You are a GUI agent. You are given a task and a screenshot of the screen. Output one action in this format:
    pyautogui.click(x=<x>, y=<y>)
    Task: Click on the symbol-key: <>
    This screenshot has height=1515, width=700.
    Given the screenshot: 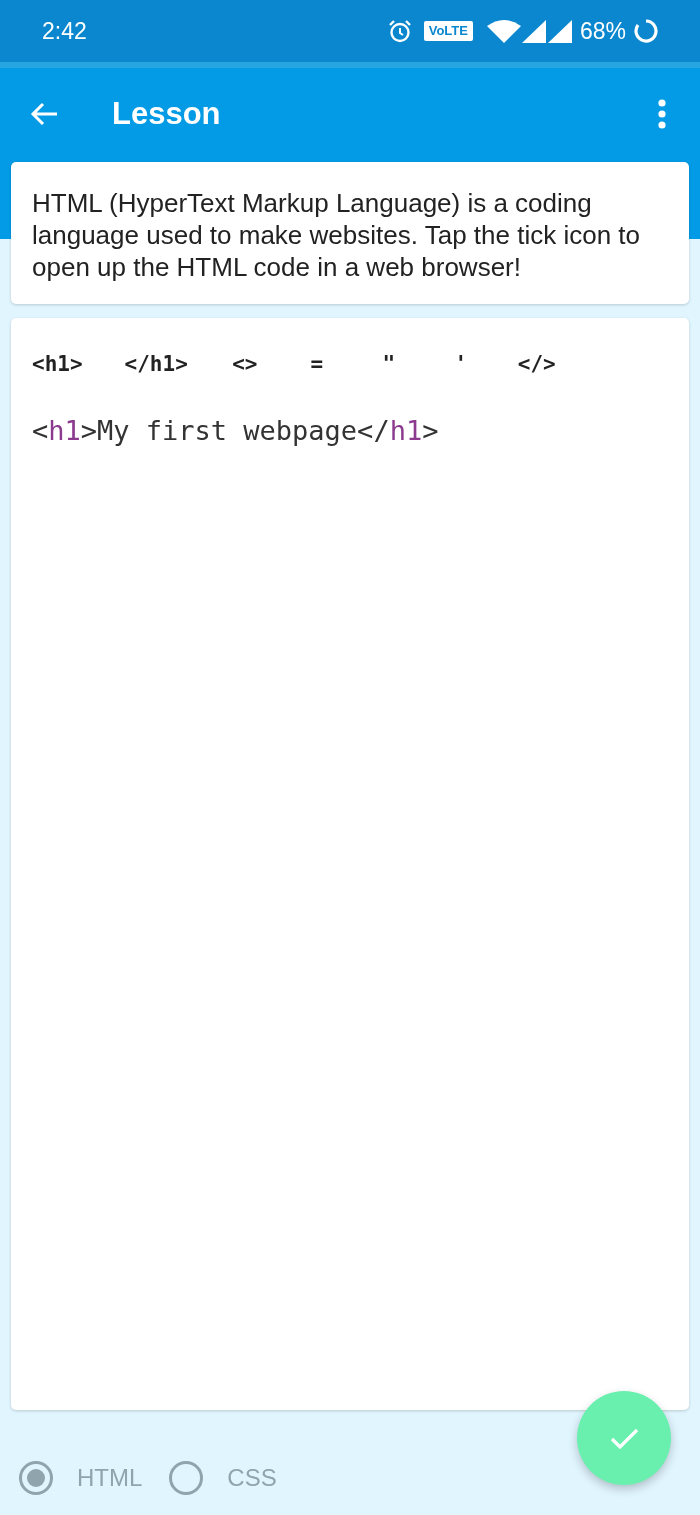 What is the action you would take?
    pyautogui.click(x=244, y=364)
    